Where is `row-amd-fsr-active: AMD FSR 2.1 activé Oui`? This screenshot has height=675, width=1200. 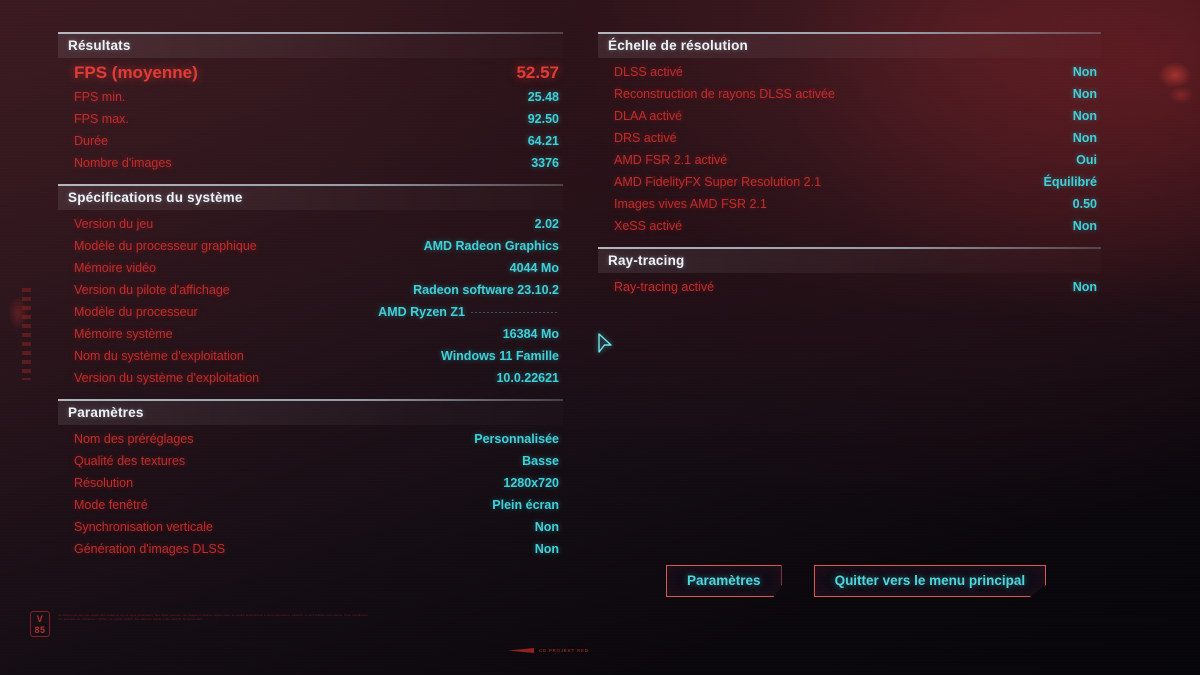 row-amd-fsr-active: AMD FSR 2.1 activé Oui is located at coordinates (849, 160).